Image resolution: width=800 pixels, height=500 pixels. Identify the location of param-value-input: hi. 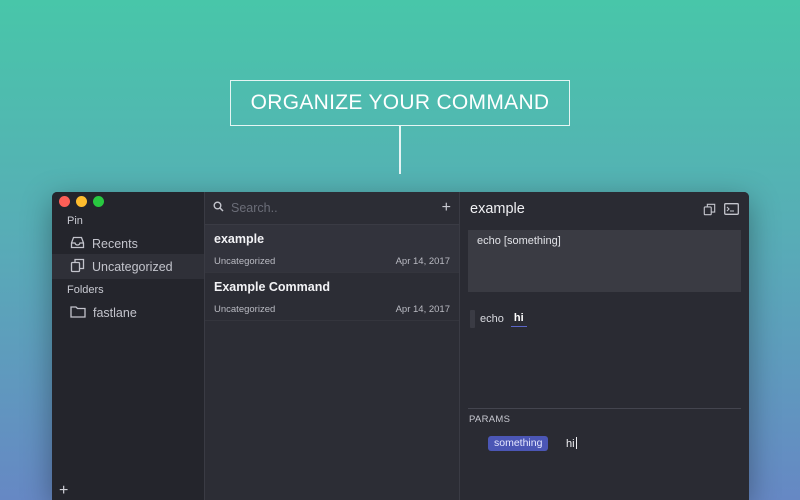
(571, 443).